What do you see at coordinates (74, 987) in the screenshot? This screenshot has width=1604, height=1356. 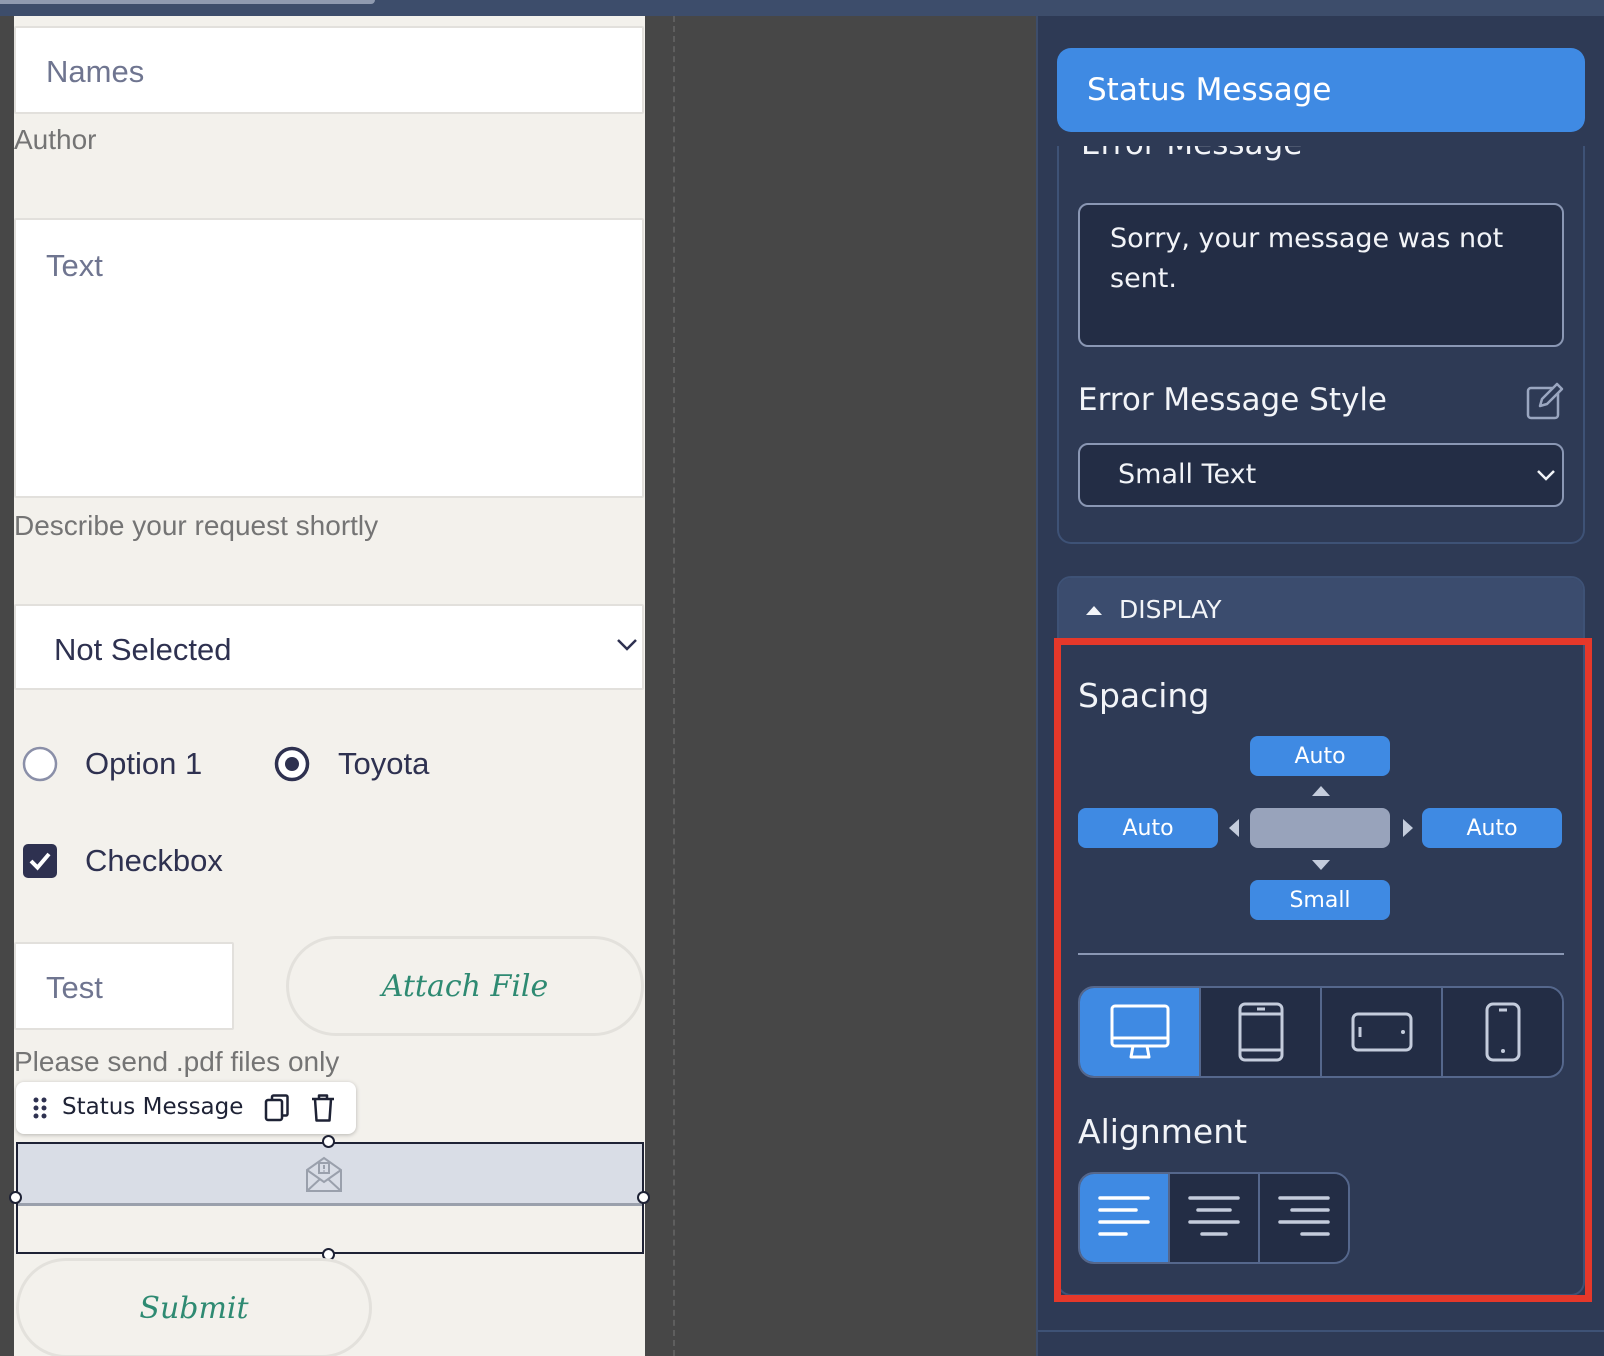 I see `test-input-placeholder: Test` at bounding box center [74, 987].